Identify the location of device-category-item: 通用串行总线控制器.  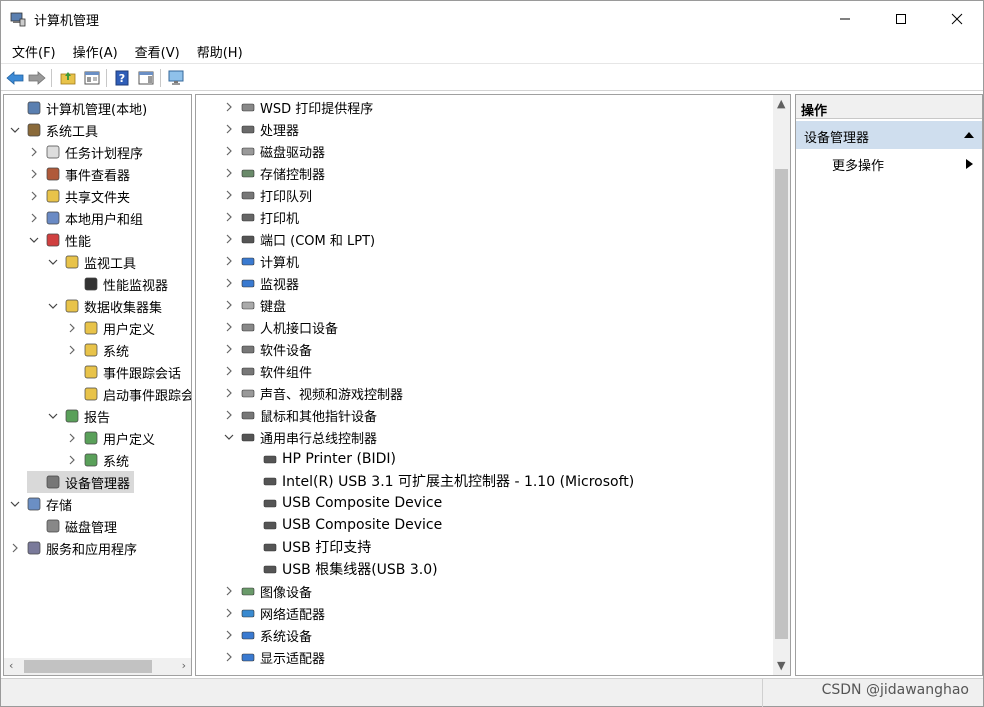
(299, 437).